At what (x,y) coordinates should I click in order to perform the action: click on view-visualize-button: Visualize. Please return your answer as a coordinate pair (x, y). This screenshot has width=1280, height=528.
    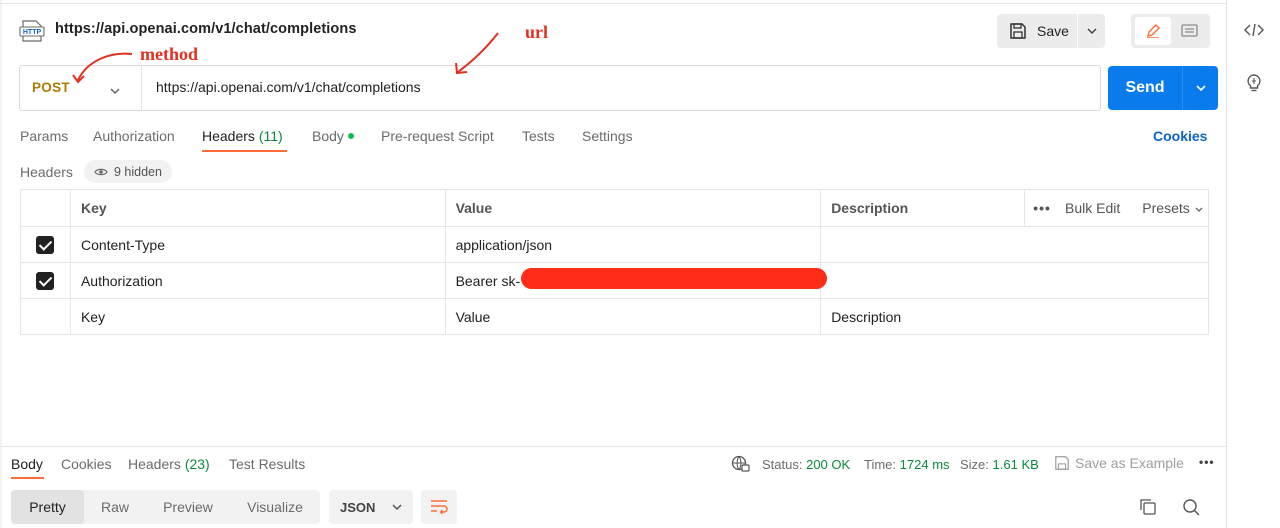
    Looking at the image, I should click on (275, 507).